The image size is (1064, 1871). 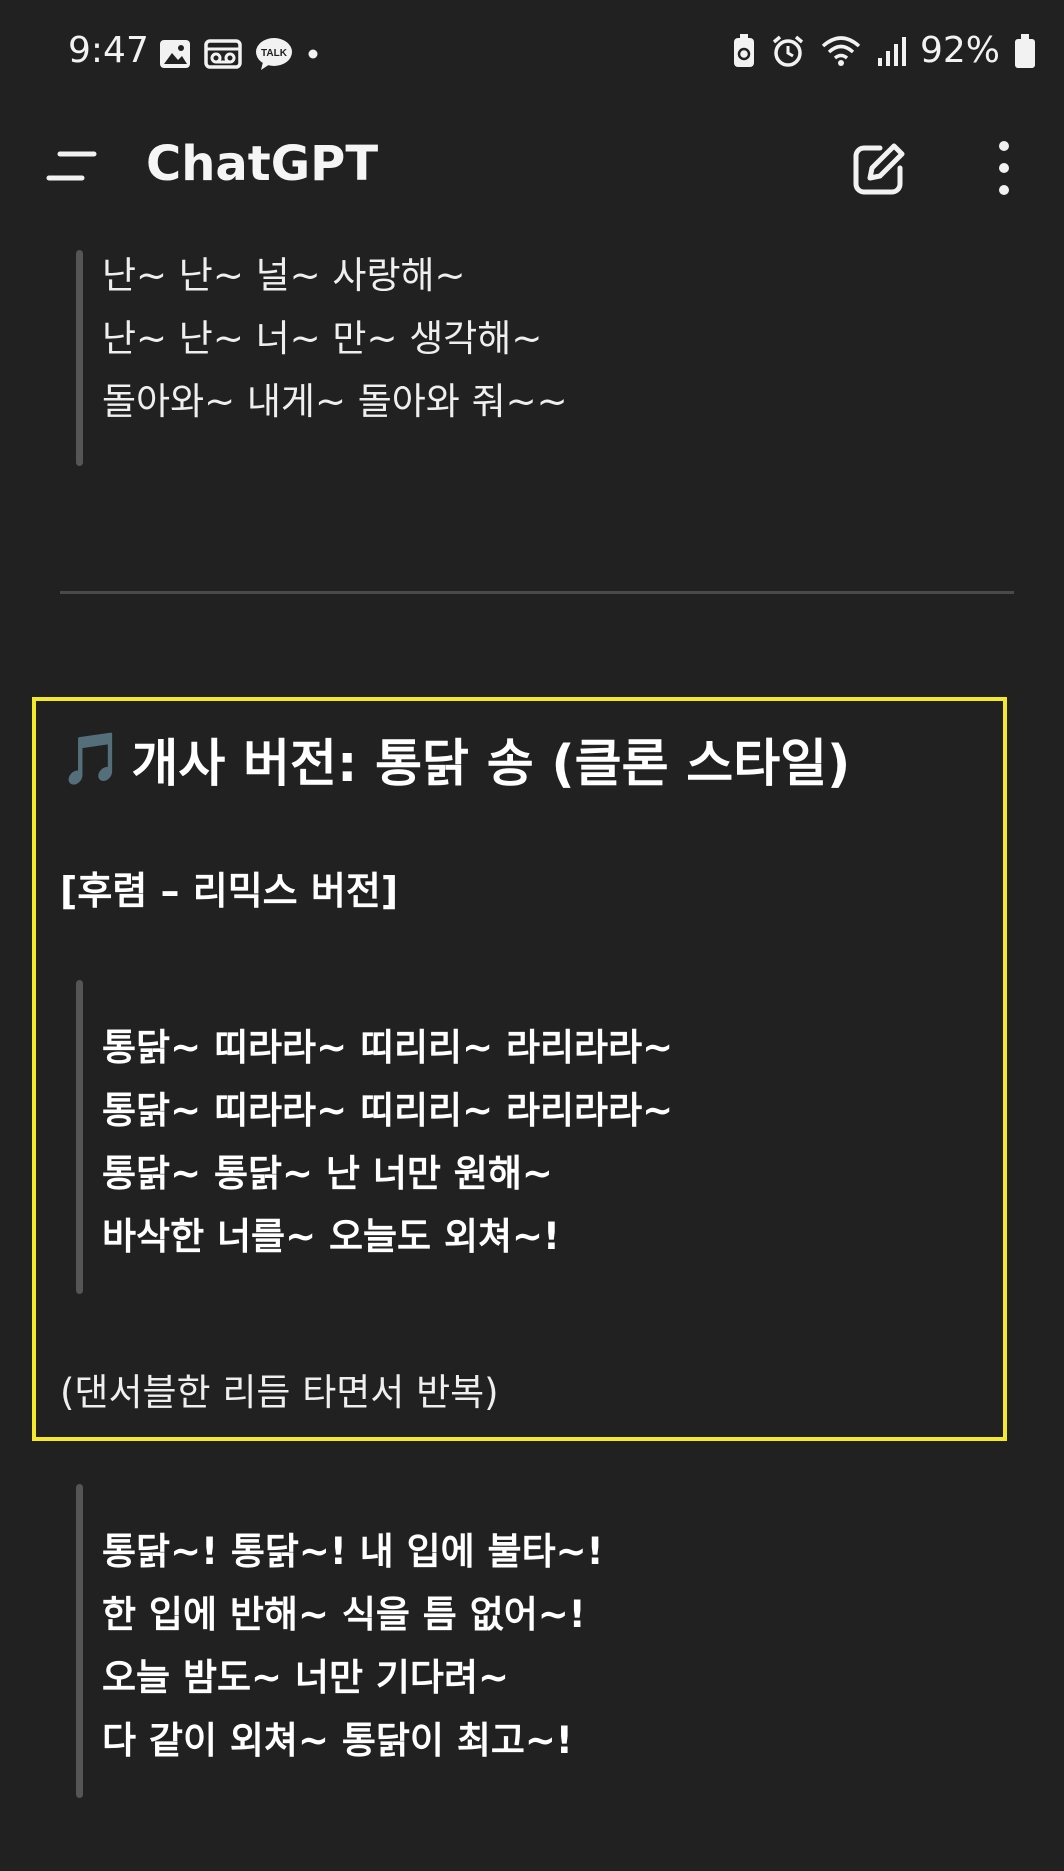 What do you see at coordinates (743, 50) in the screenshot?
I see `battery-saver-icon` at bounding box center [743, 50].